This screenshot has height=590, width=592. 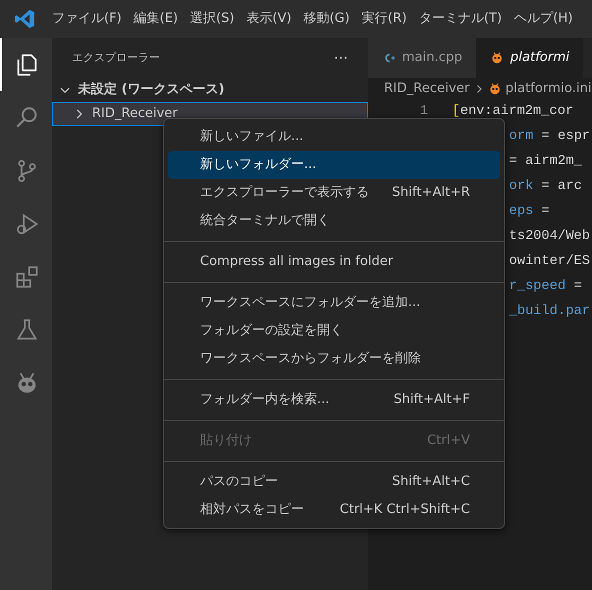 I want to click on shortcut-label: Shift+Alt+C, so click(x=431, y=482).